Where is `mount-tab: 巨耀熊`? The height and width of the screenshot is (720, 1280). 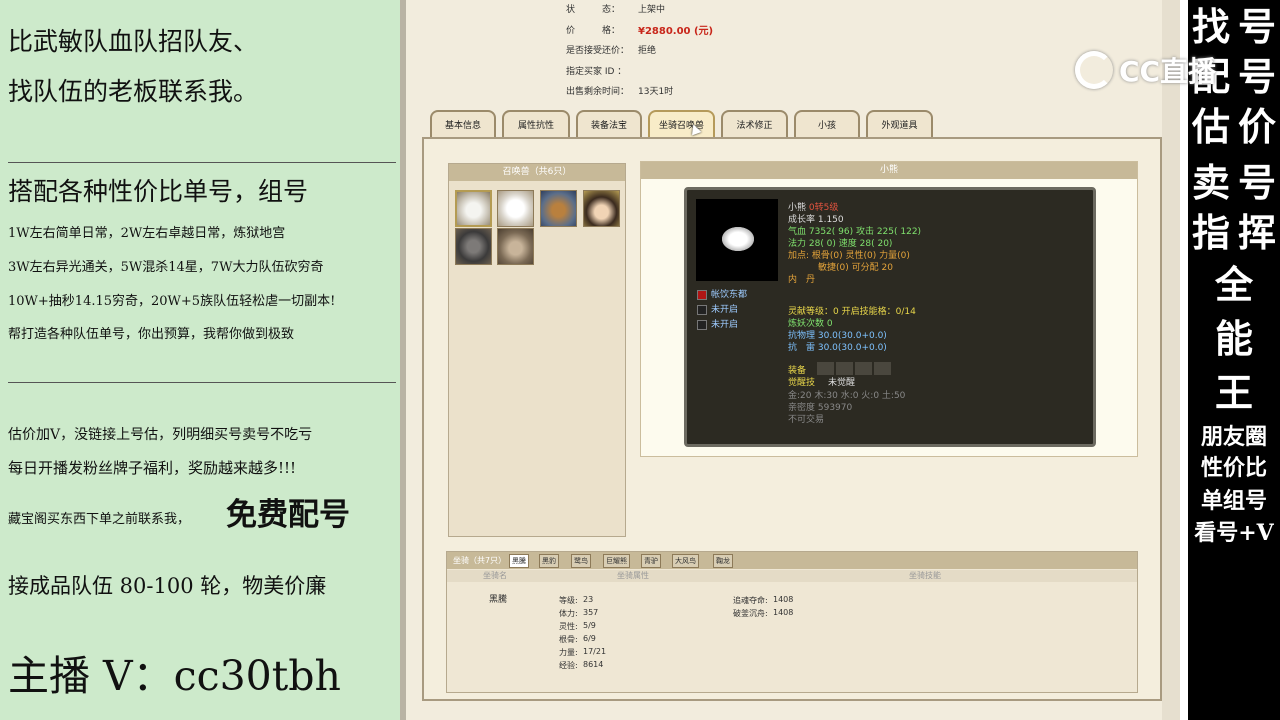 mount-tab: 巨耀熊 is located at coordinates (616, 561).